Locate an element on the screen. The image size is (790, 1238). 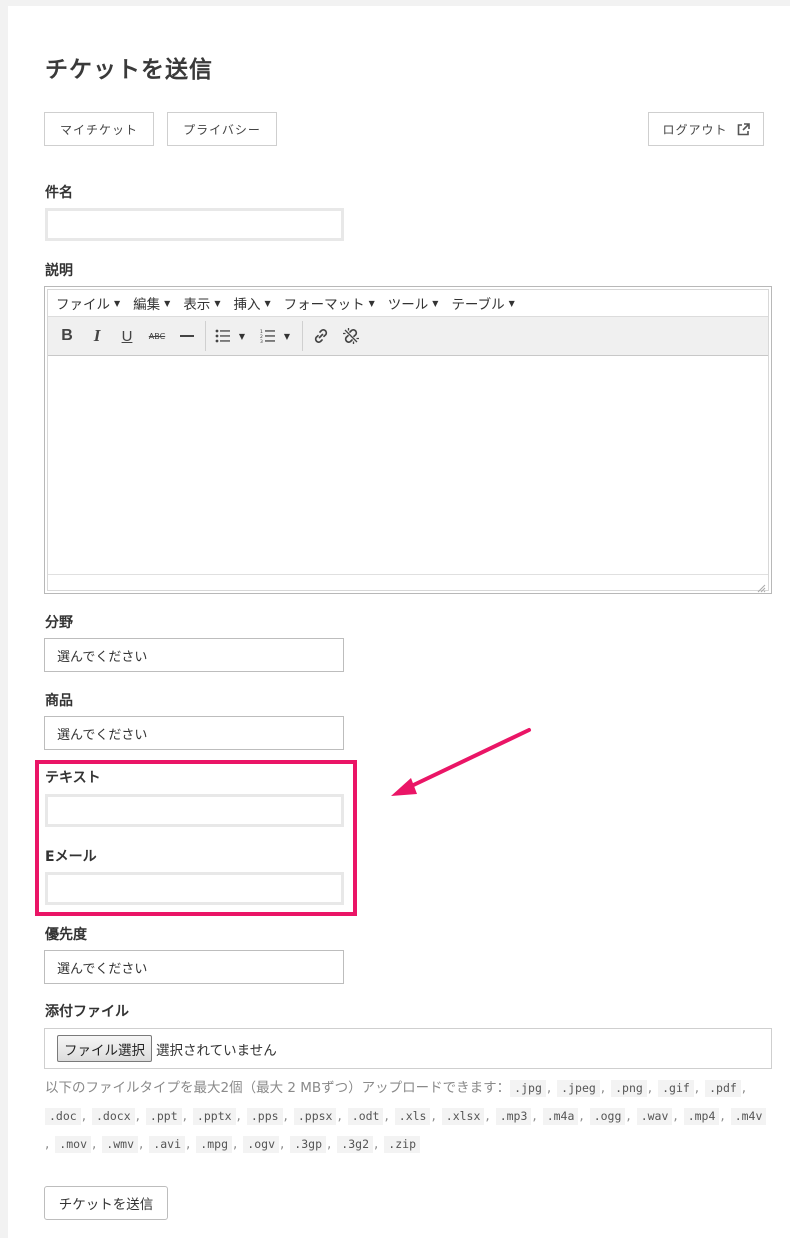
file-extension: .png is located at coordinates (629, 1088).